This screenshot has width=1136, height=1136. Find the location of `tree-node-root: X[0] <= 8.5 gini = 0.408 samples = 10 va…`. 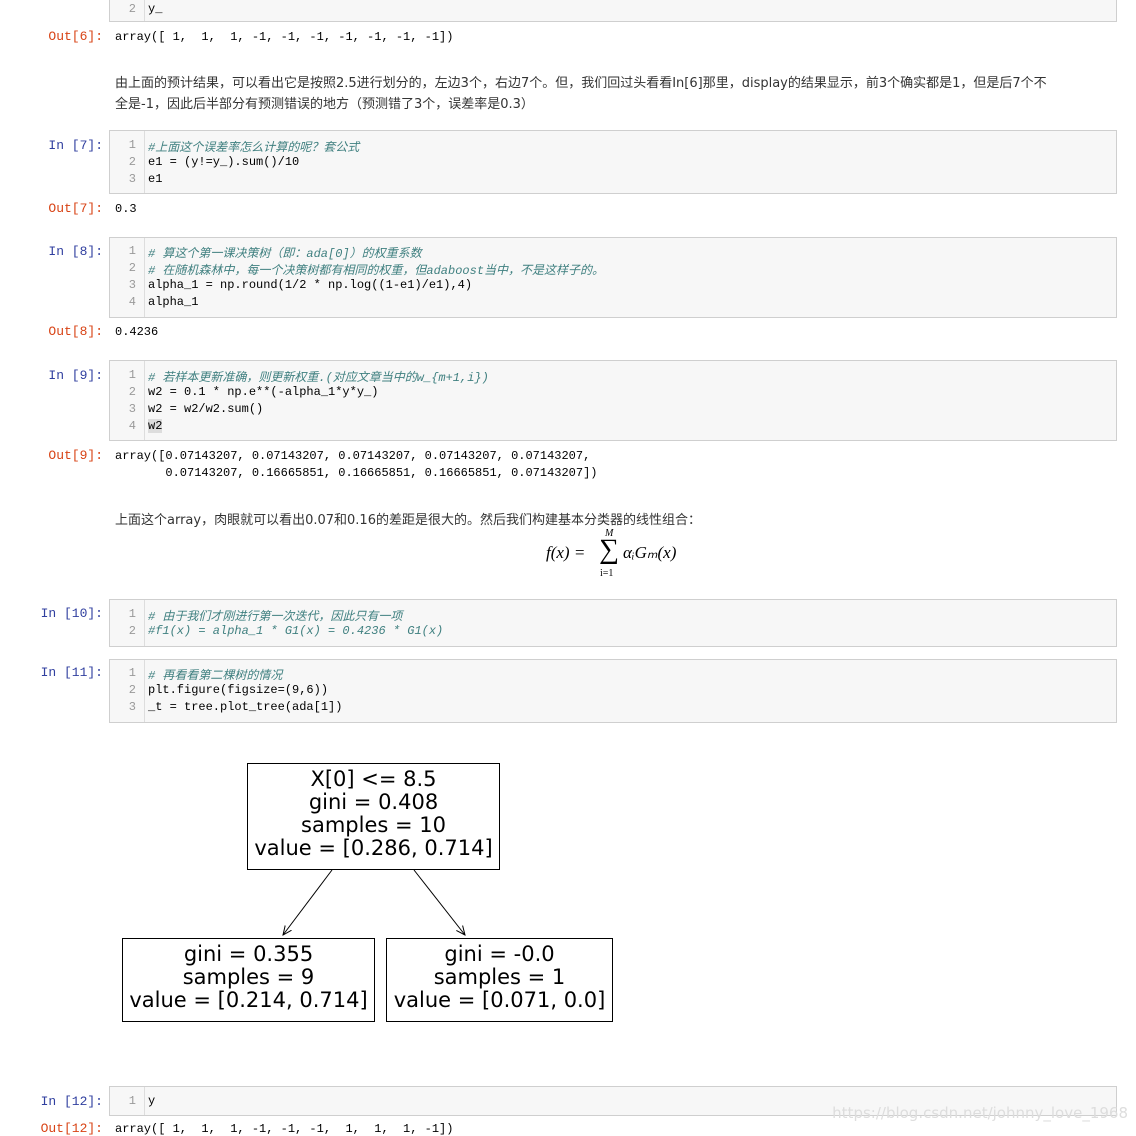

tree-node-root: X[0] <= 8.5 gini = 0.408 samples = 10 va… is located at coordinates (373, 816).